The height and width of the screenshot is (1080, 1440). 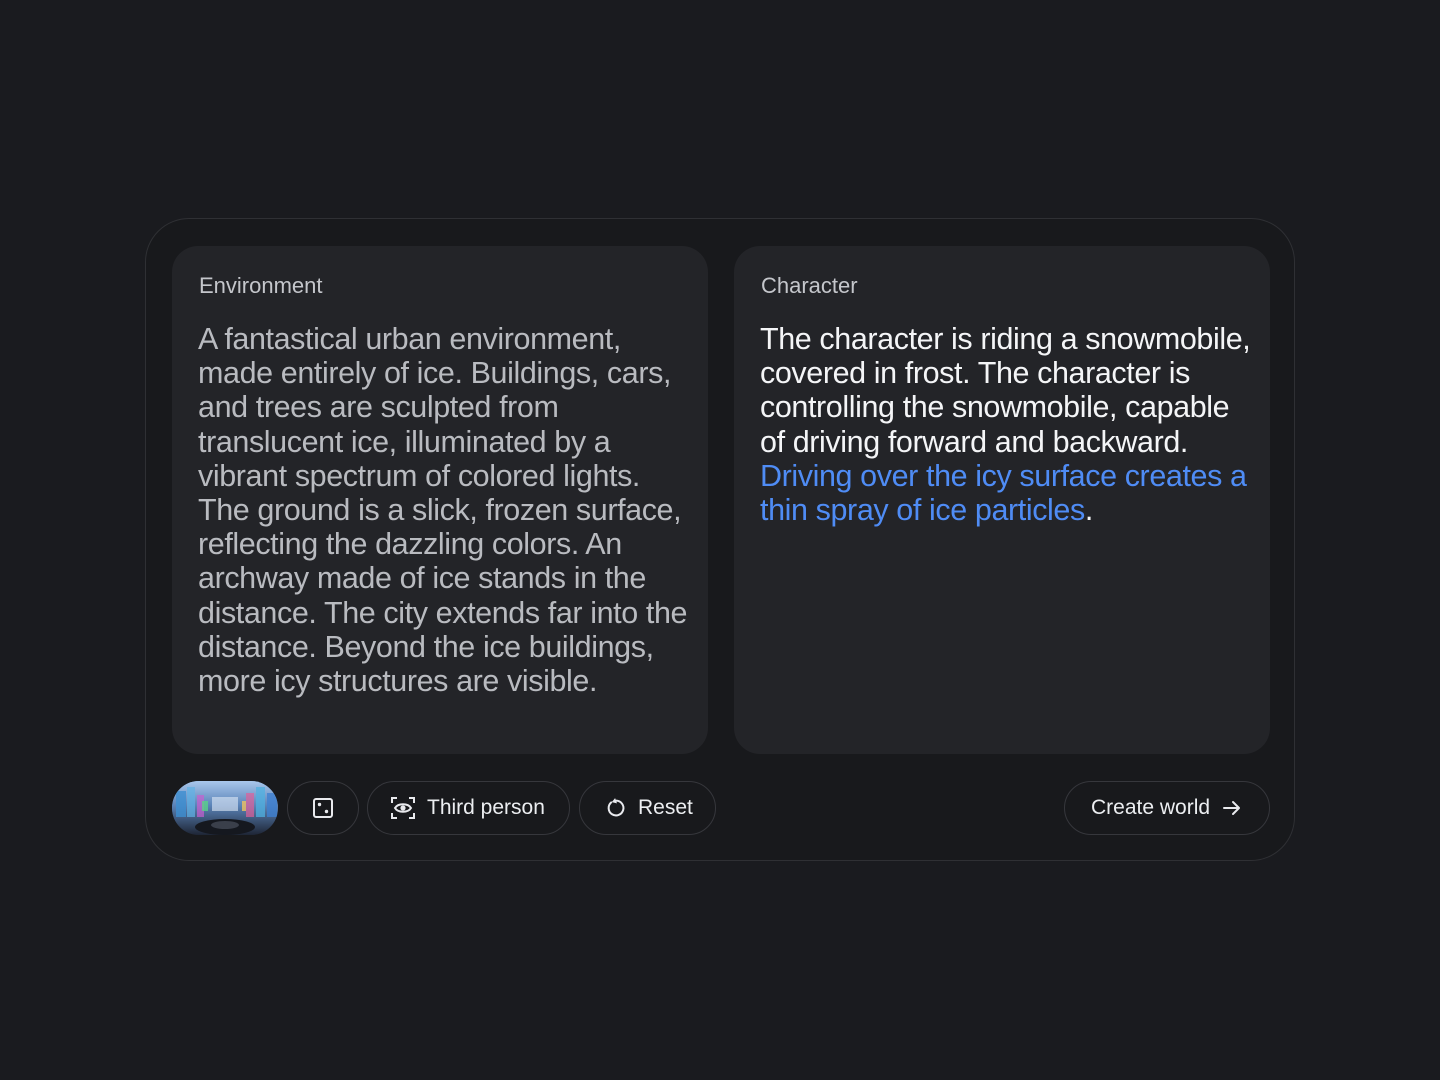 I want to click on environment-label: Environment, so click(x=261, y=285).